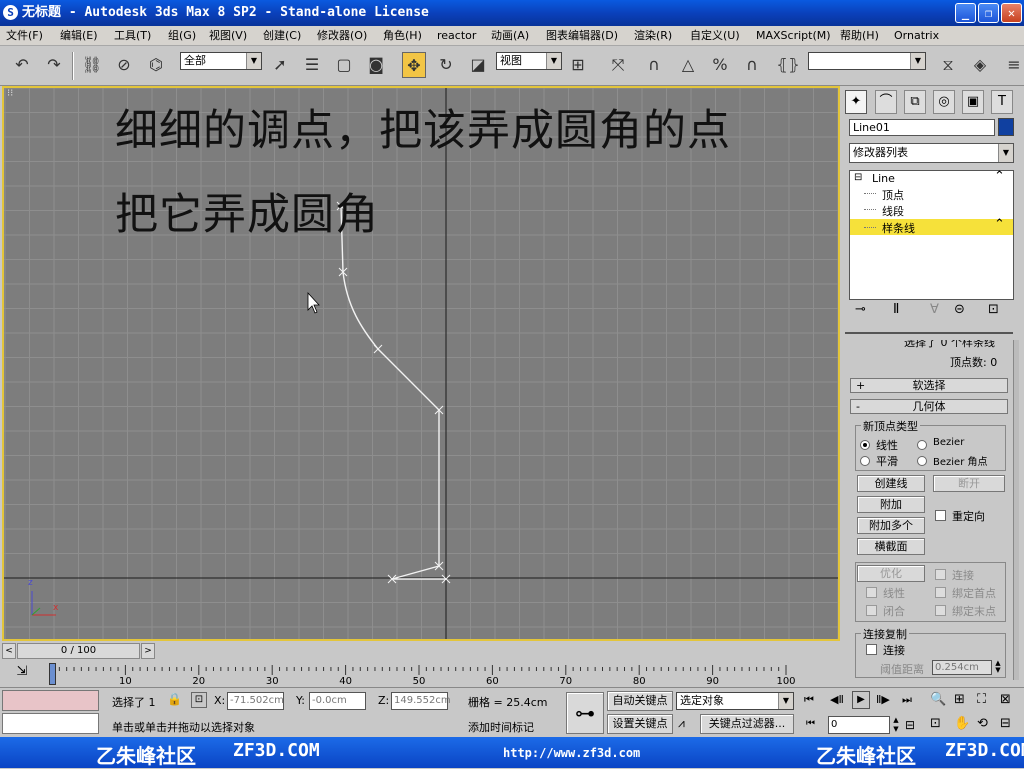  Describe the element at coordinates (934, 309) in the screenshot. I see `make-unique-icon: ∀` at that location.